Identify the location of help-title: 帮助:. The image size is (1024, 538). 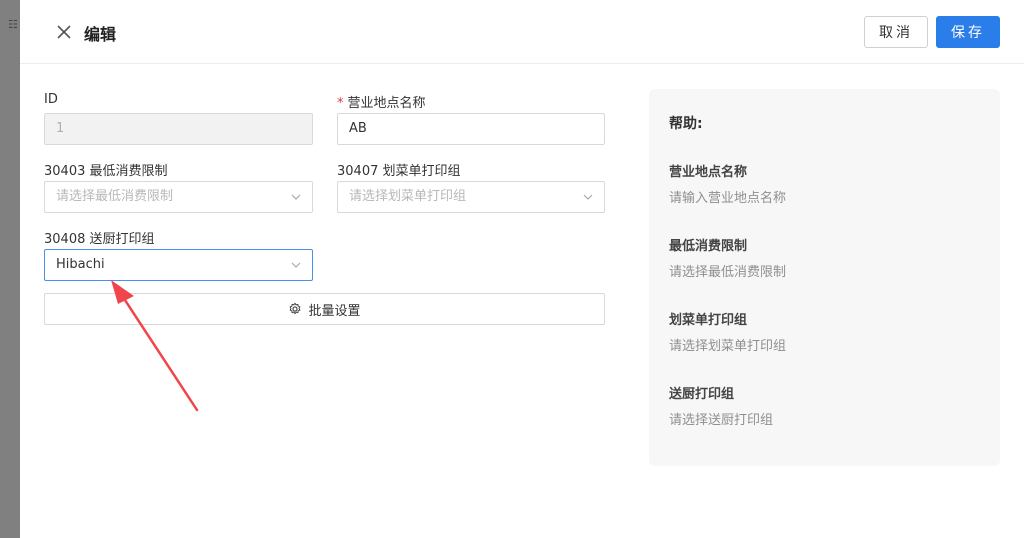
(686, 124).